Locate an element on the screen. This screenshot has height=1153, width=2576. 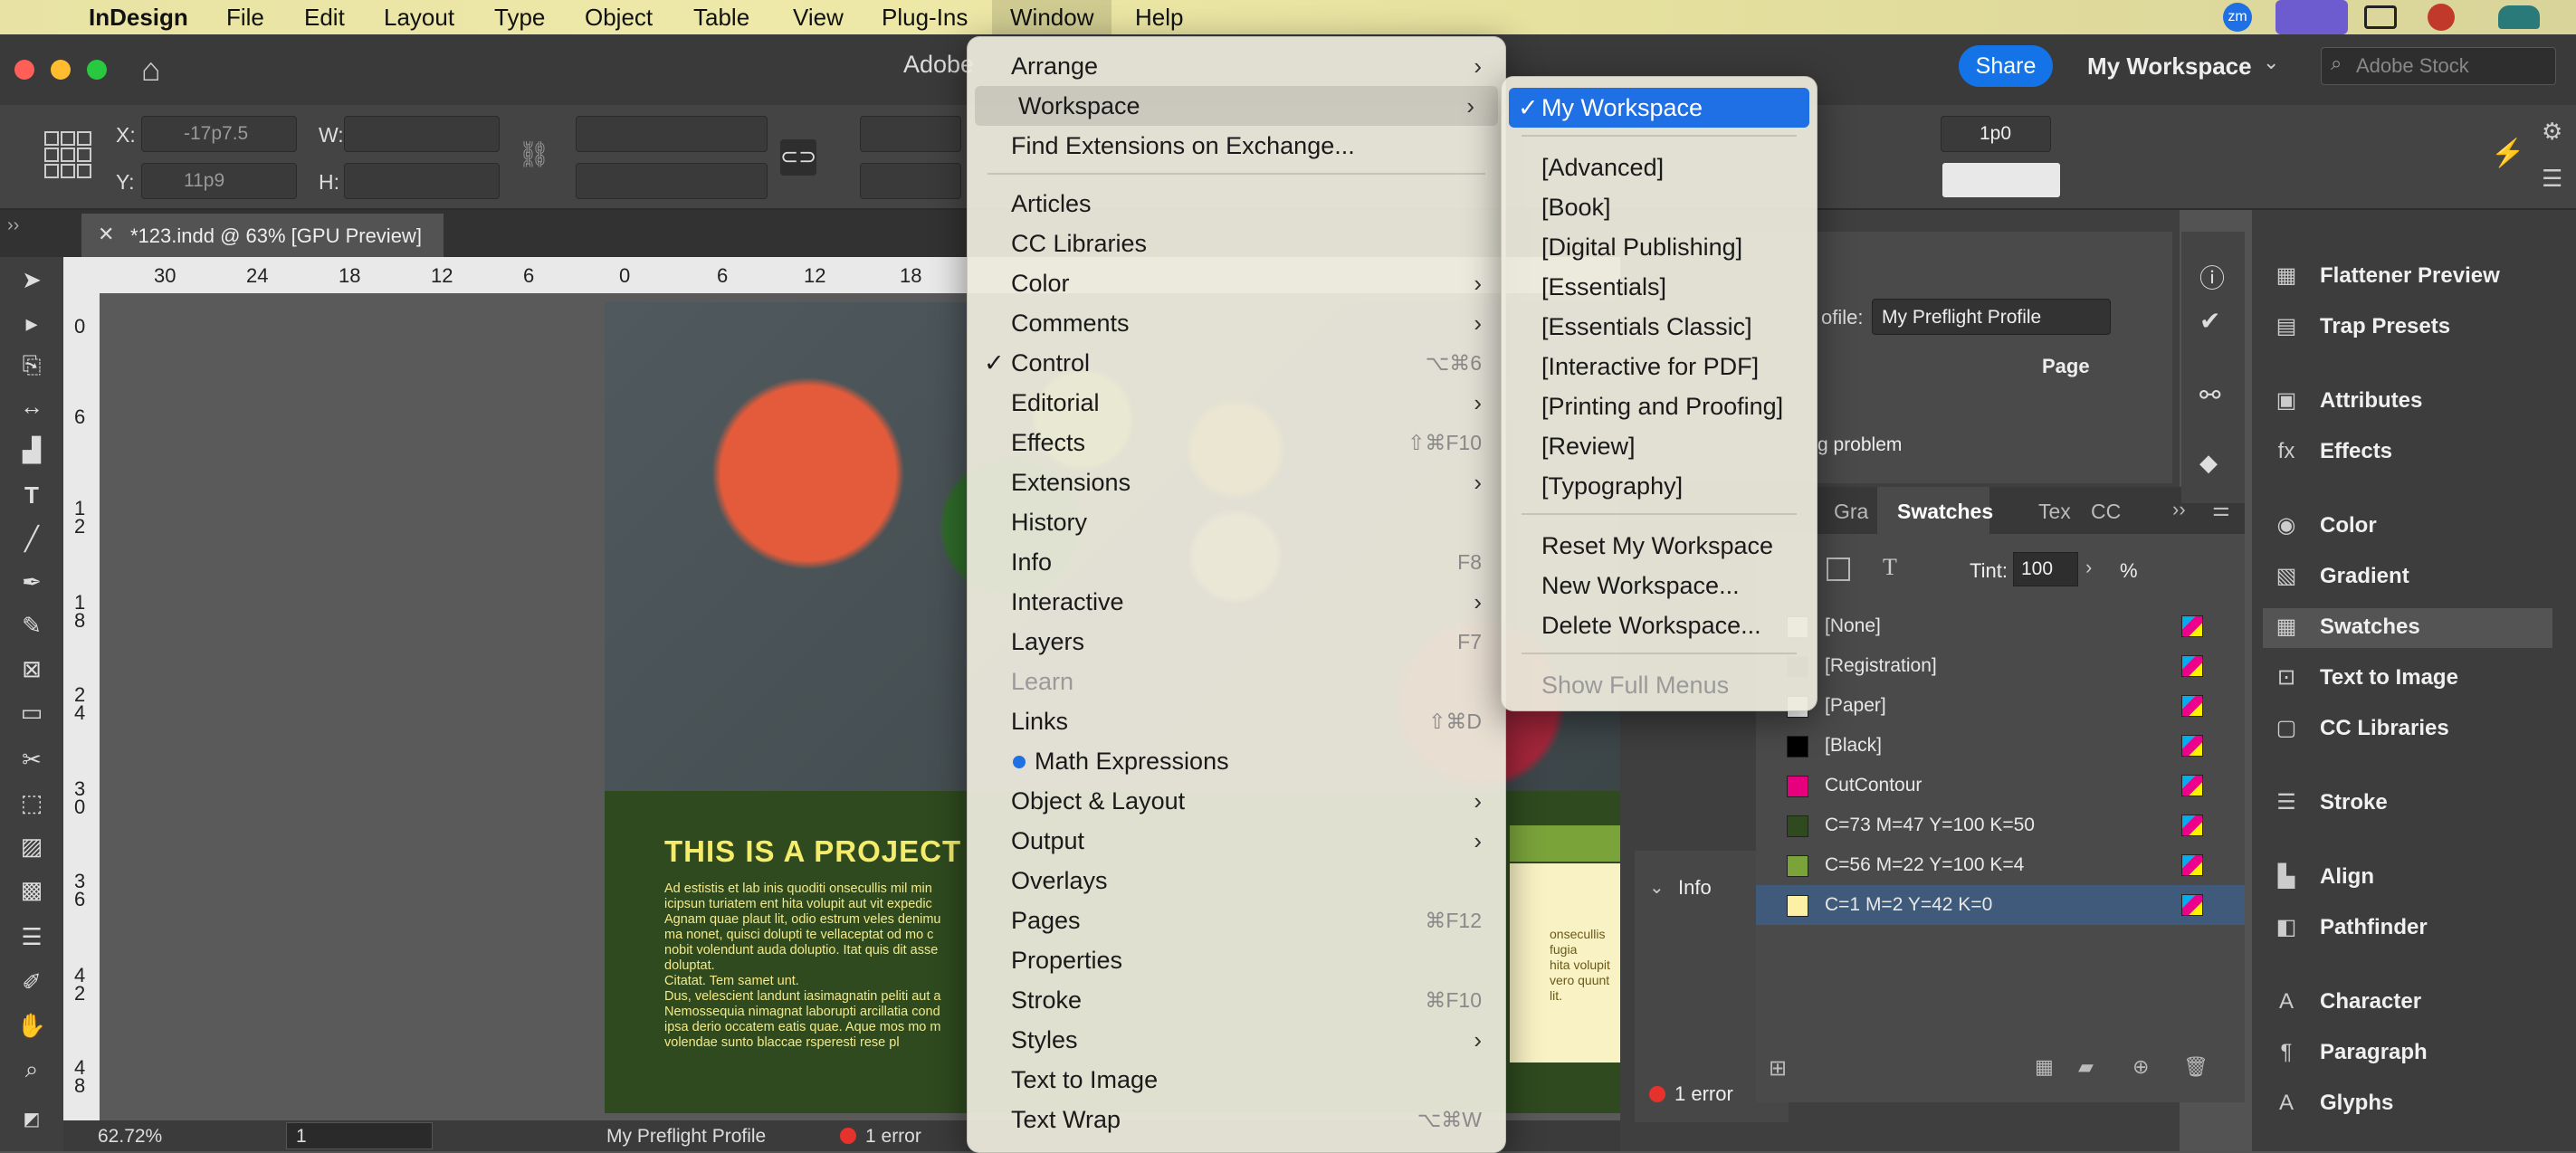
workspace-menu-item: Reset My Workspace is located at coordinates (1659, 546).